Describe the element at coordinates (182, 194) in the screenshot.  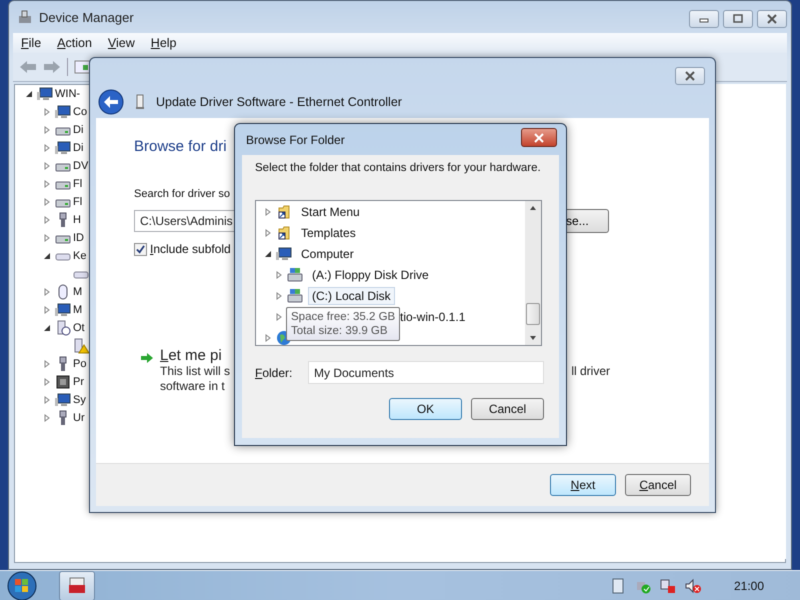
I see `search-label: Search for driver so` at that location.